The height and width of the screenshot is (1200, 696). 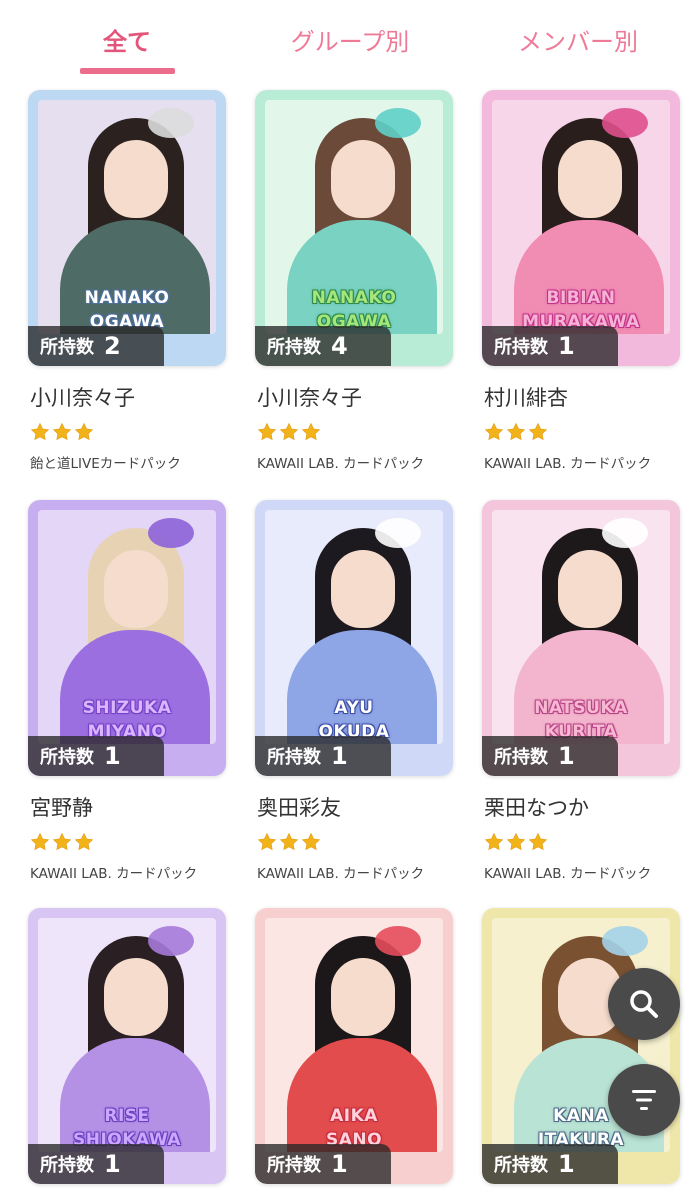 I want to click on tab-bar: 全て グループ別 メンバー別, so click(x=348, y=38).